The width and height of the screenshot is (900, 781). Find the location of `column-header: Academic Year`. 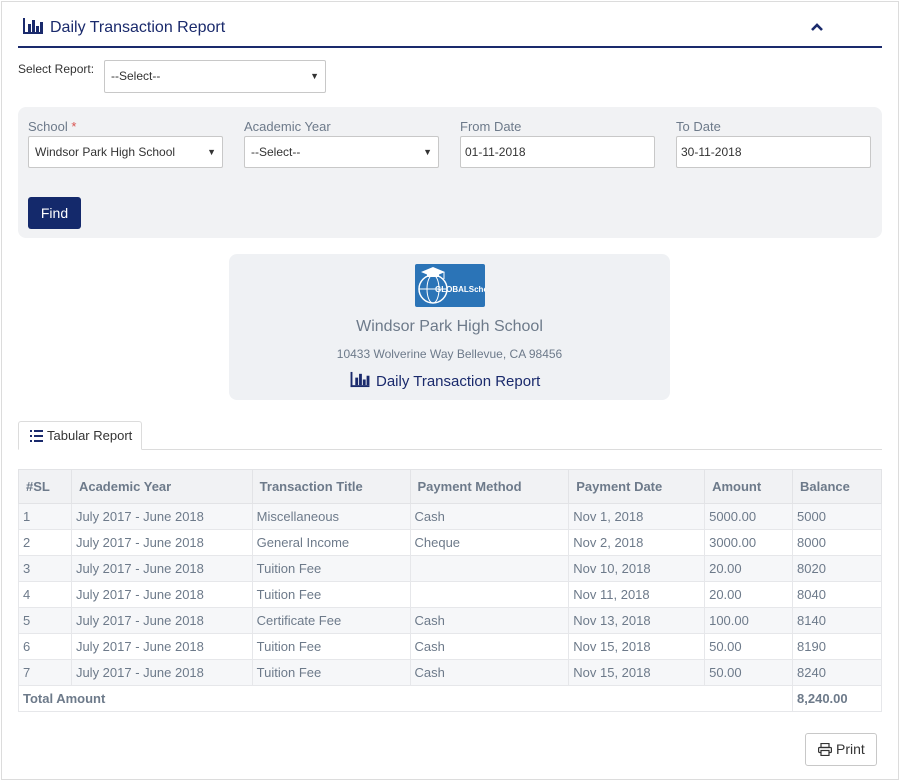

column-header: Academic Year is located at coordinates (161, 486).